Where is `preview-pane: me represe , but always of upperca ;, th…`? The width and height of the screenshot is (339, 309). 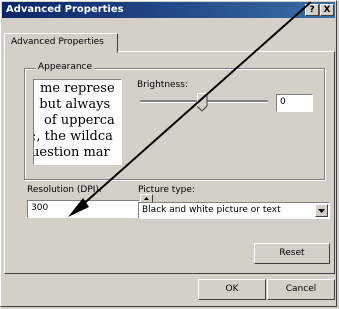
preview-pane: me represe , but always of upperca ;, th… is located at coordinates (77, 122).